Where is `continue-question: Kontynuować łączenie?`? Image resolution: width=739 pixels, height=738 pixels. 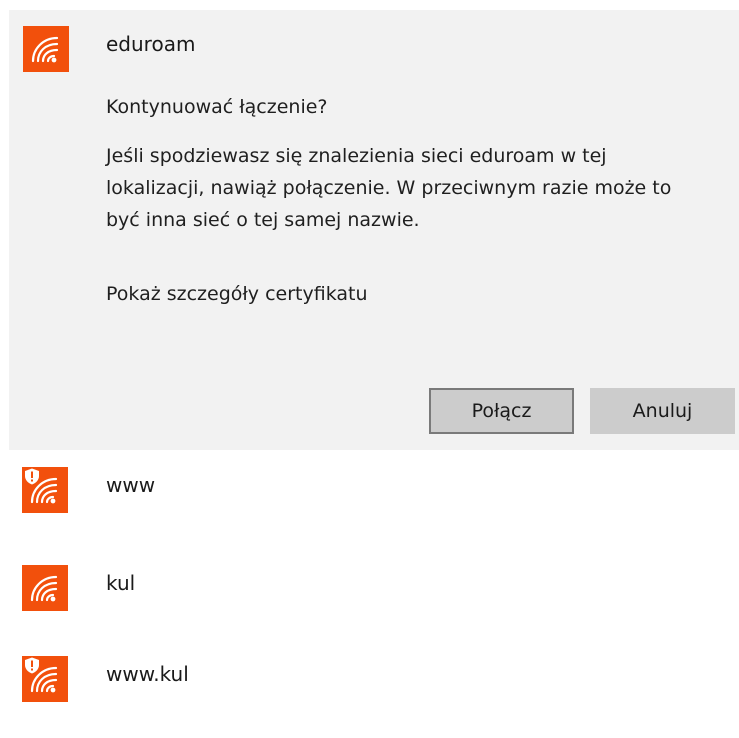
continue-question: Kontynuować łączenie? is located at coordinates (217, 107).